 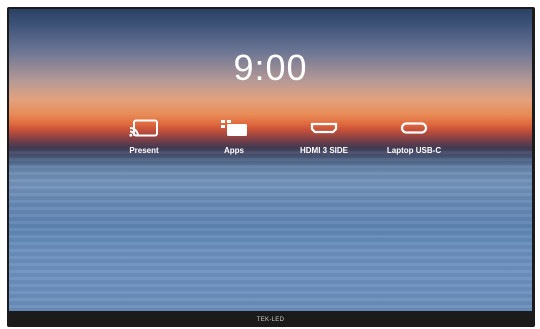 I want to click on source-laptop-usb-c: Laptop USB-C, so click(x=414, y=136).